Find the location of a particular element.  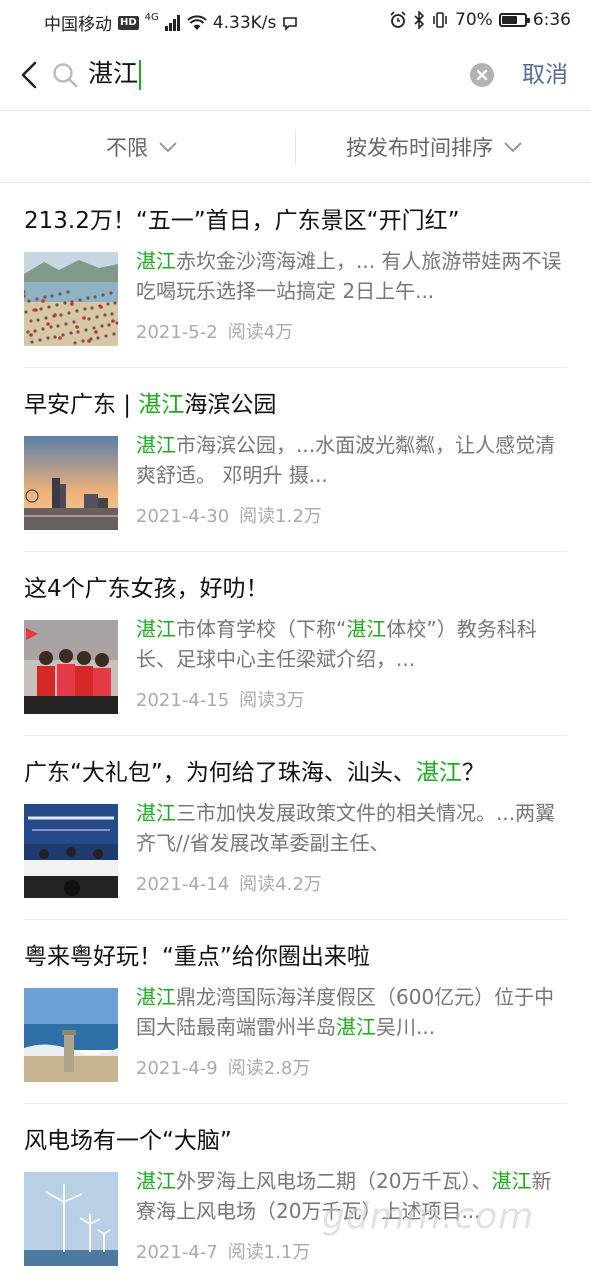

signal-icon is located at coordinates (172, 22).